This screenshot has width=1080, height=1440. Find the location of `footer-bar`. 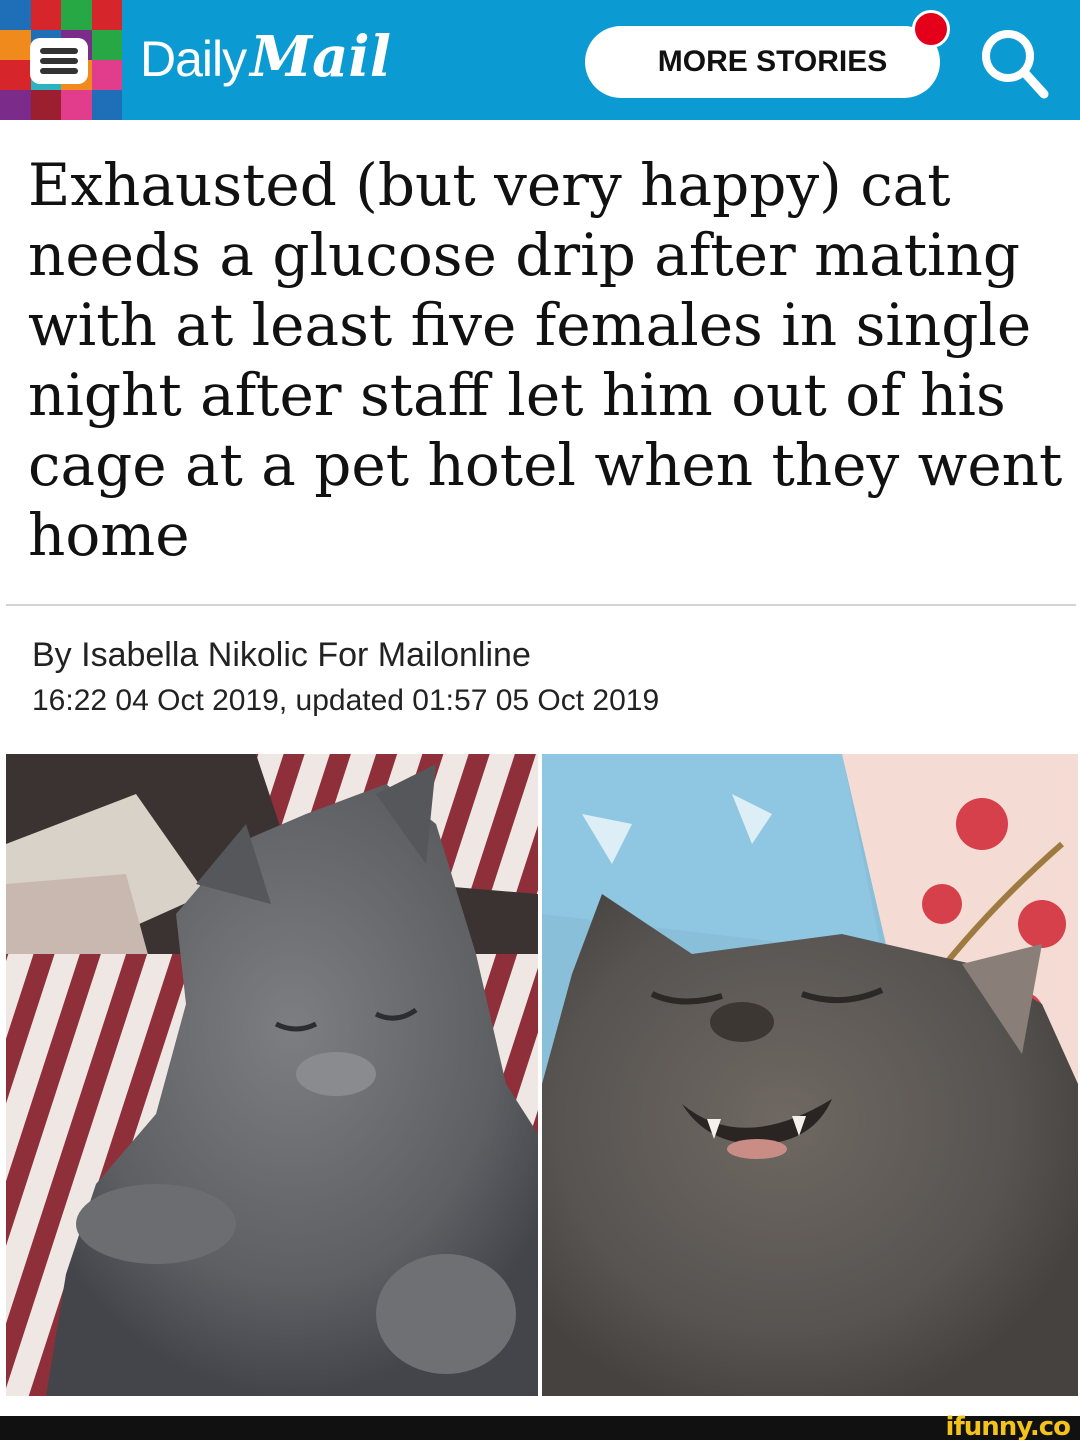

footer-bar is located at coordinates (540, 1428).